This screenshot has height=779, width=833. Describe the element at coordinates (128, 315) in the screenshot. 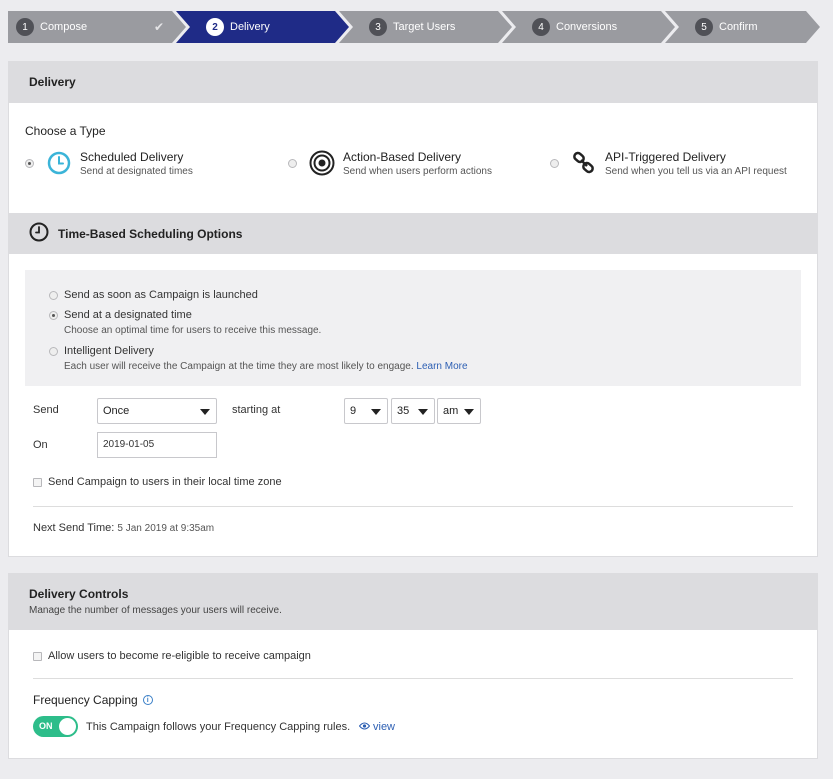

I see `option-label: Send at a designated time` at that location.